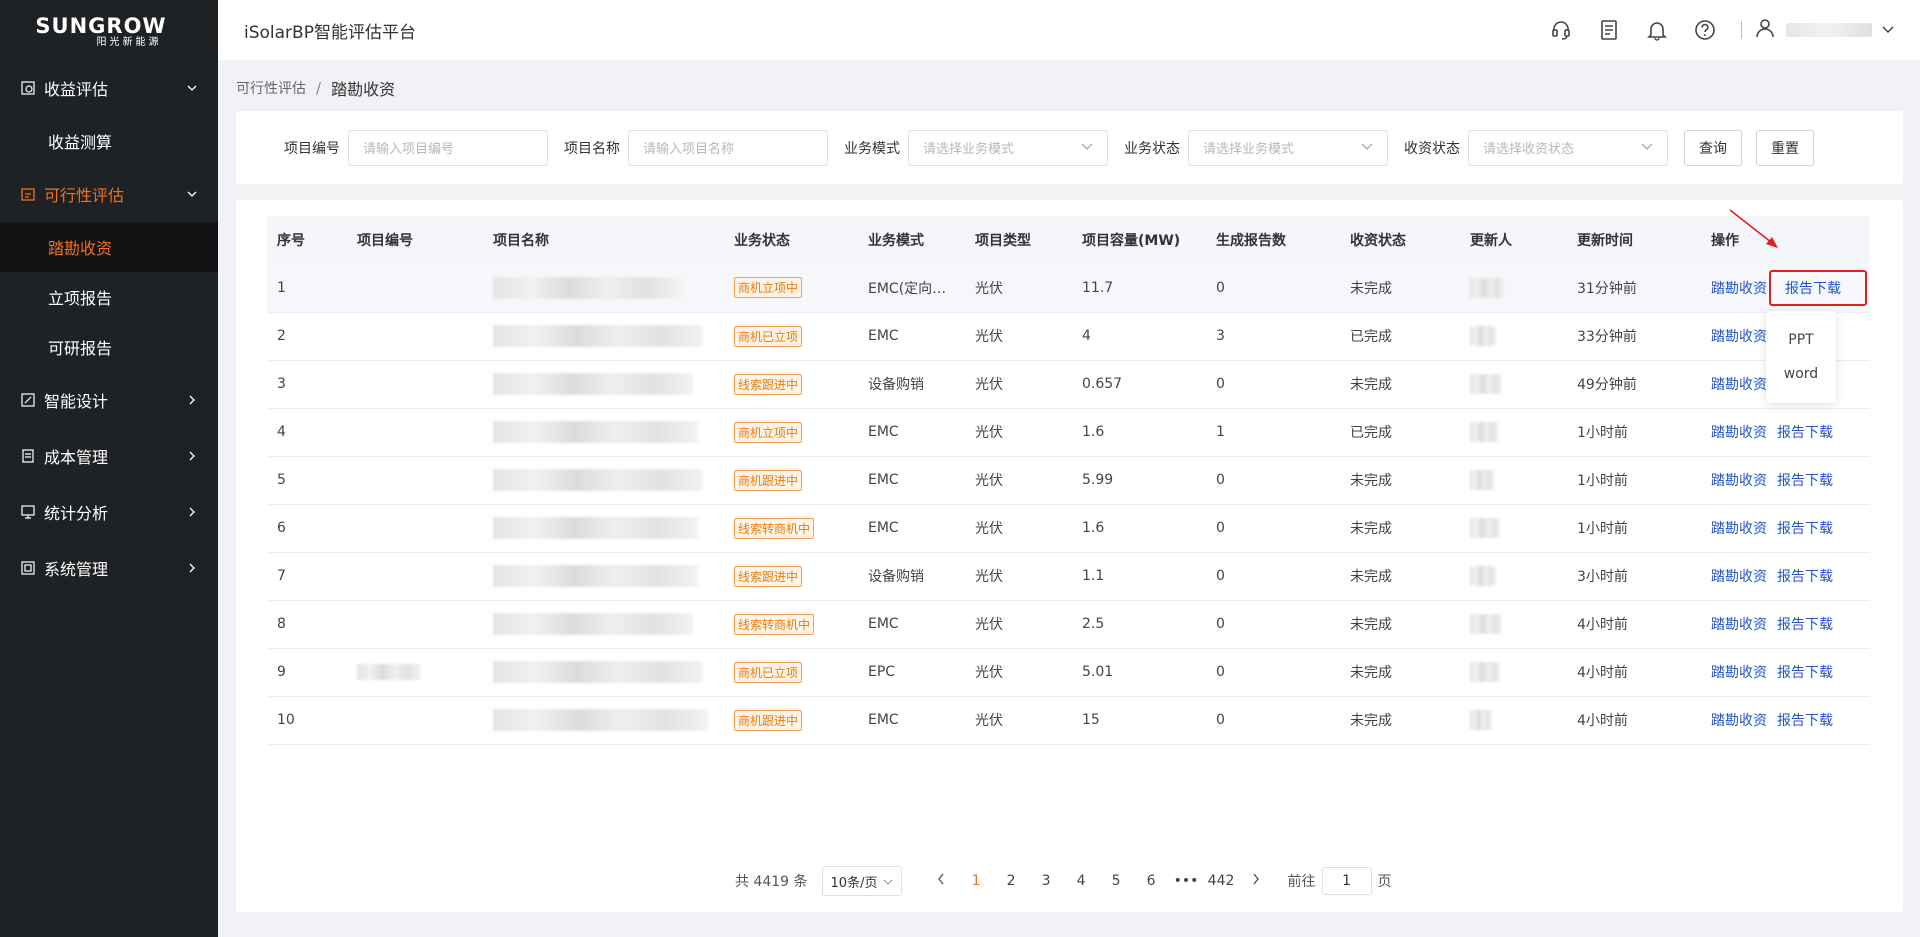 The height and width of the screenshot is (937, 1920). Describe the element at coordinates (771, 882) in the screenshot. I see `pagination-total: 共 4419 条` at that location.